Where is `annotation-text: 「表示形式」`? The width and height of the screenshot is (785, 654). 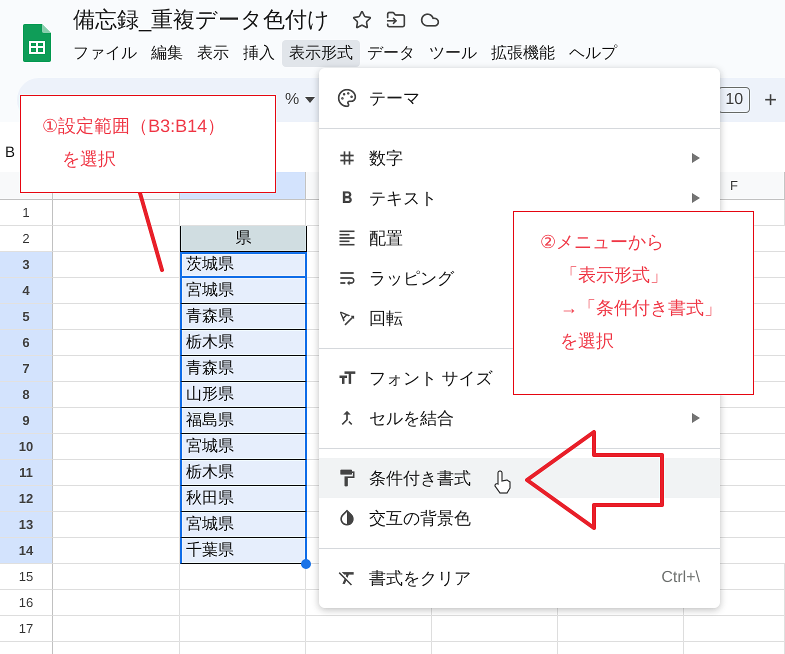 annotation-text: 「表示形式」 is located at coordinates (614, 275).